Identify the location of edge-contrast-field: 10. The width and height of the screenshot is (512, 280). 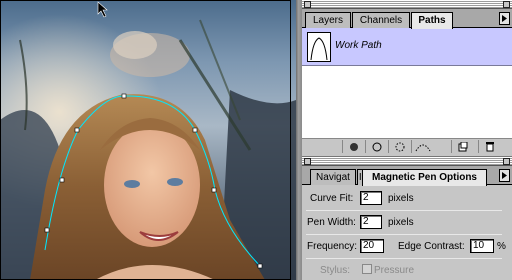
(482, 246).